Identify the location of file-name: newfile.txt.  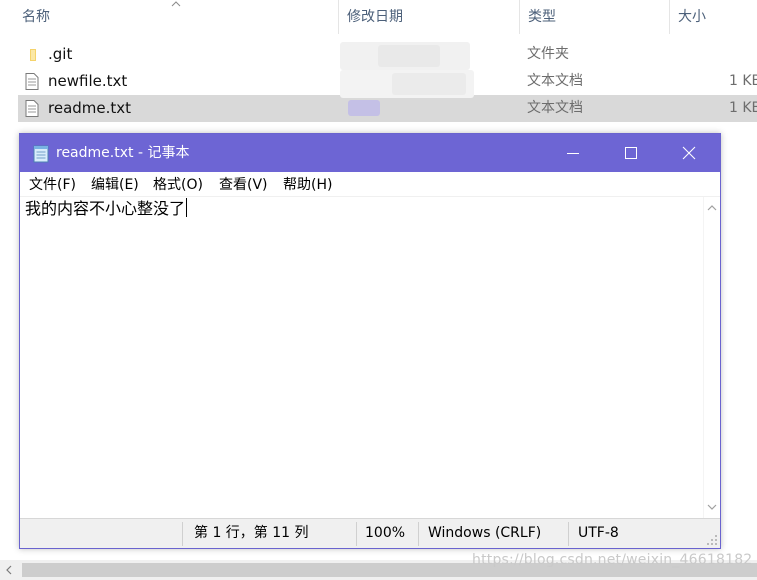
(88, 81).